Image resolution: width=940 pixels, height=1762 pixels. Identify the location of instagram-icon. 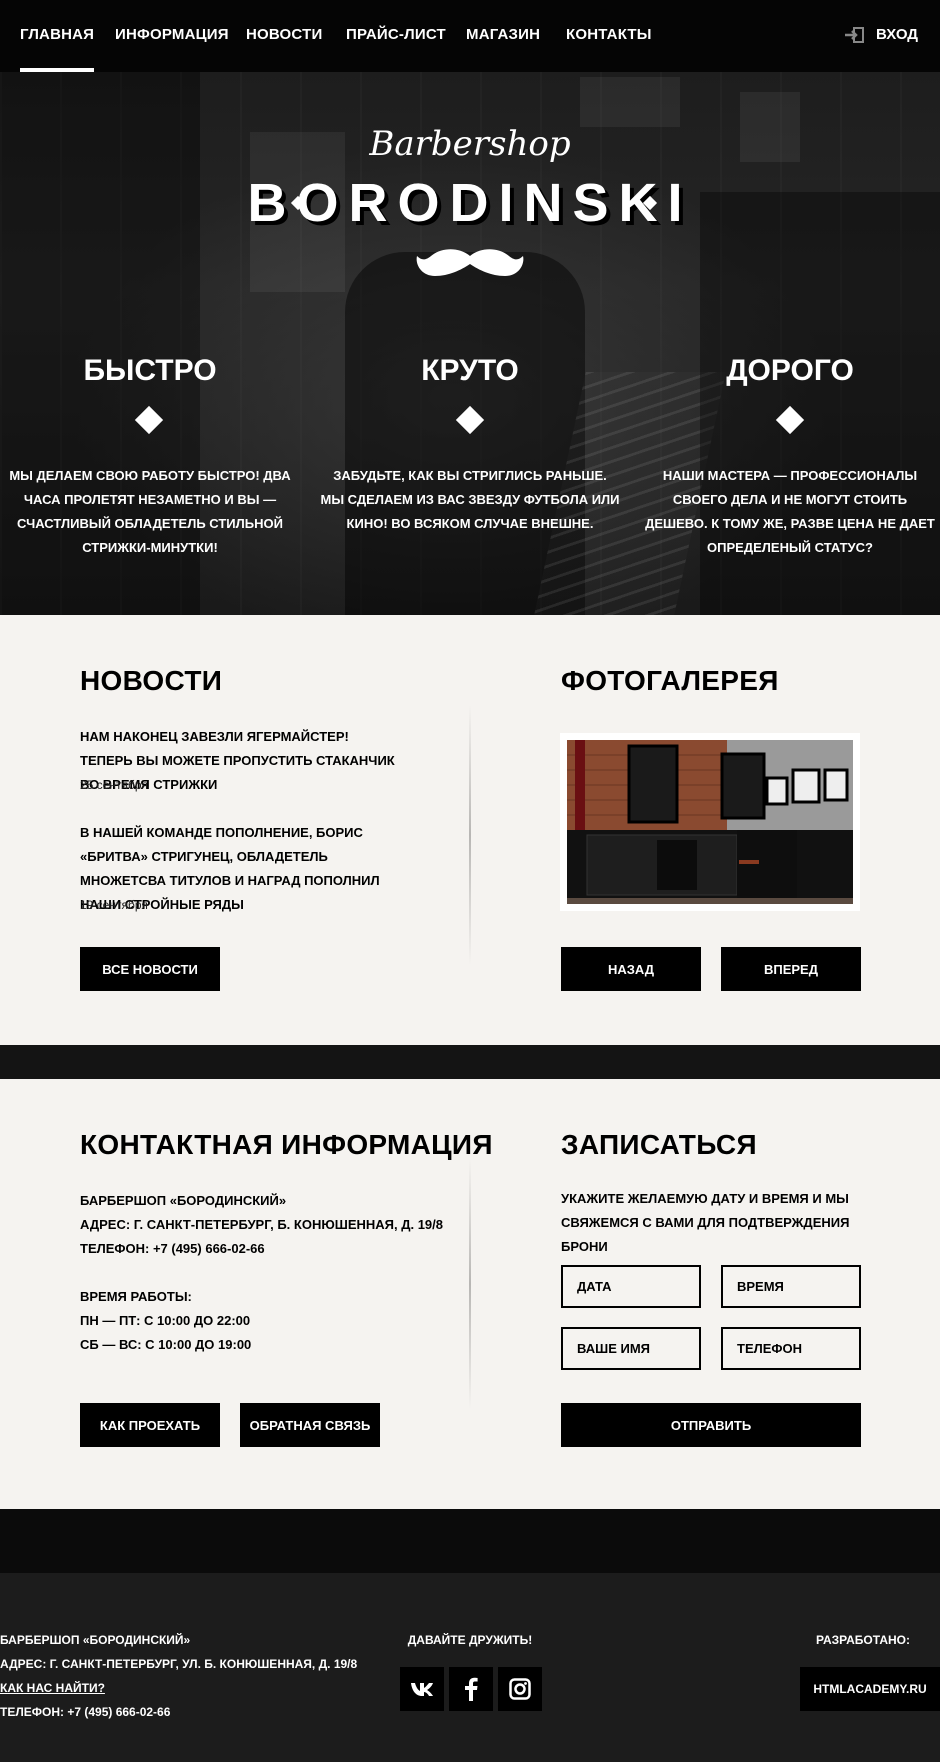
(520, 1689).